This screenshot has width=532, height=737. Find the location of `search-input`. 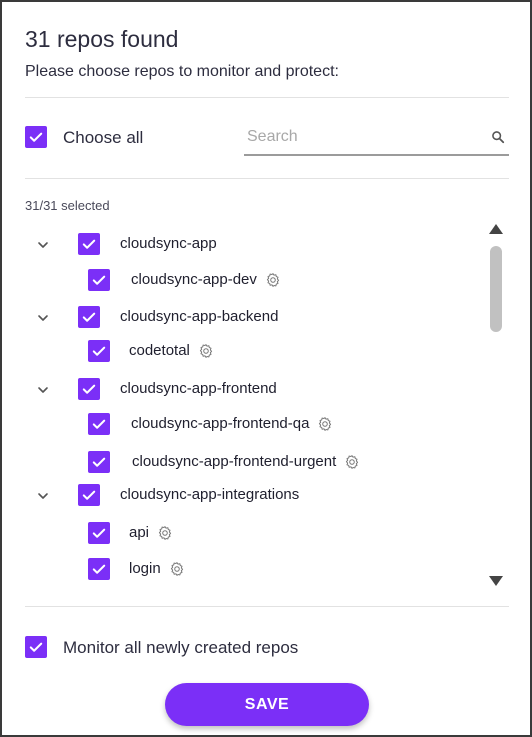

search-input is located at coordinates (359, 137).